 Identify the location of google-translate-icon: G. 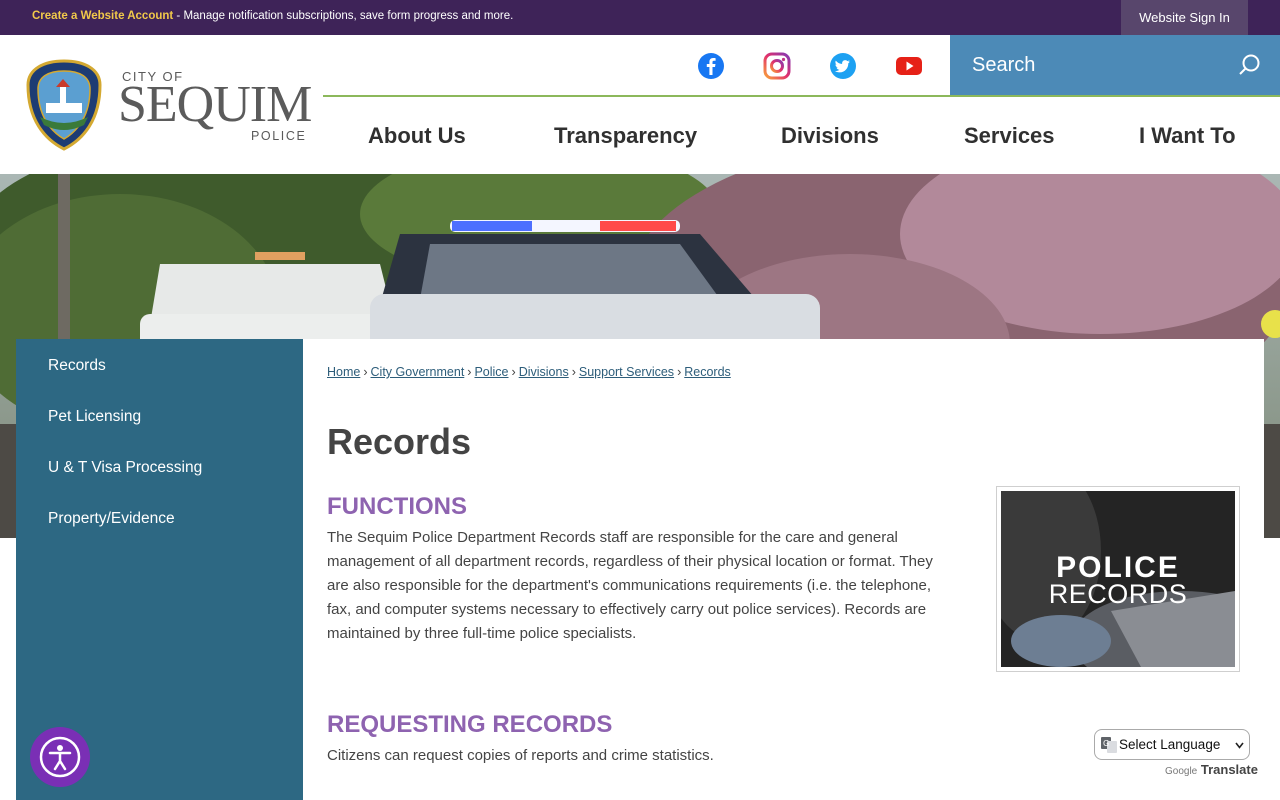
(1109, 745).